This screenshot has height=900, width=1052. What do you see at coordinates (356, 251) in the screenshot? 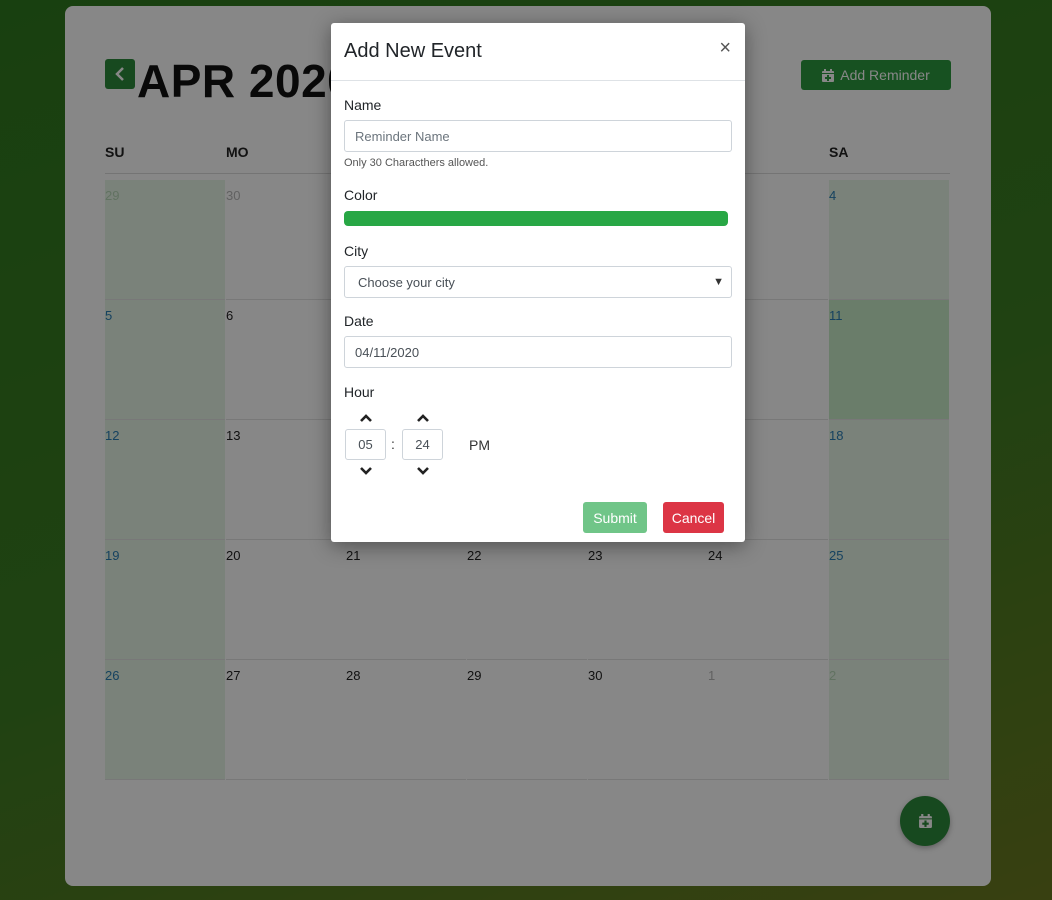
I see `city-label: City` at bounding box center [356, 251].